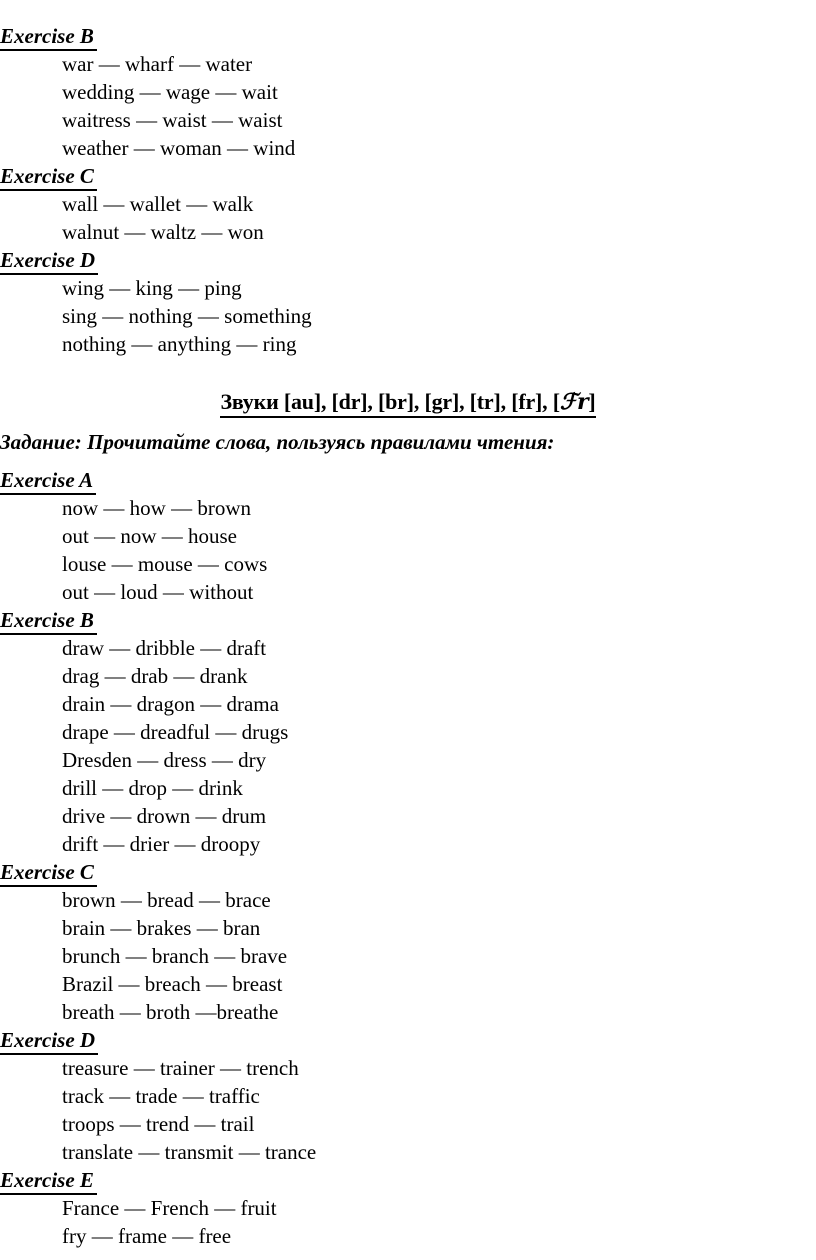  I want to click on word-line: louse — mouse — cows, so click(165, 564).